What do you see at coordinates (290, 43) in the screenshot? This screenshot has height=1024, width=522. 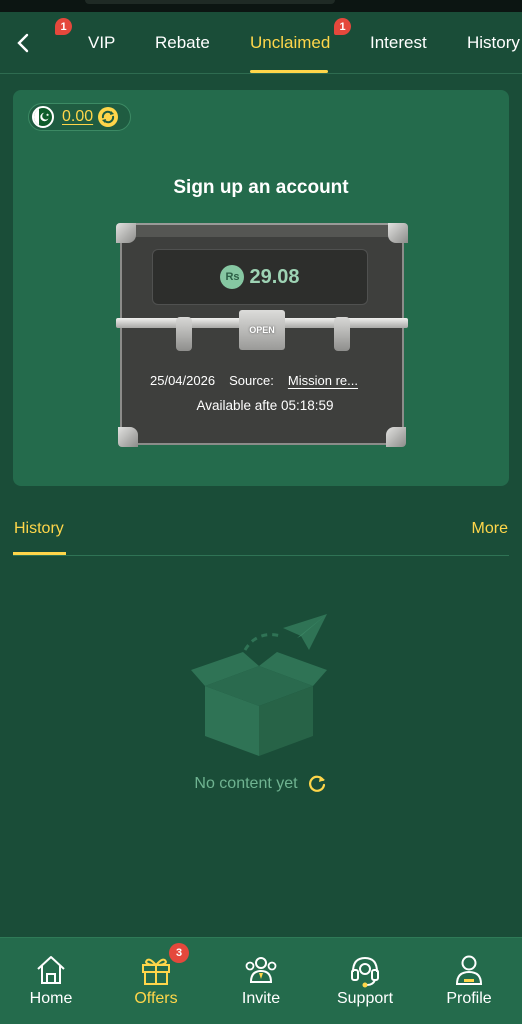 I see `tab-unclaimed: Unclaimed` at bounding box center [290, 43].